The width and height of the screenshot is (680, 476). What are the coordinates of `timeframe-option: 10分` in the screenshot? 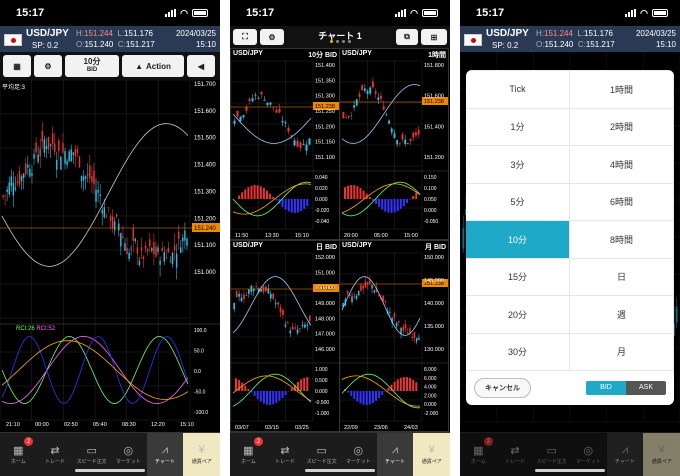 It's located at (518, 240).